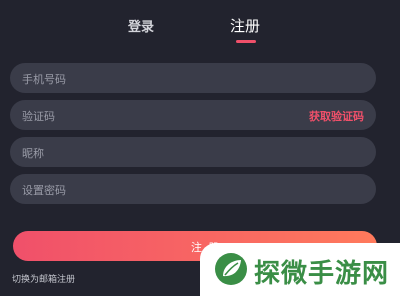 This screenshot has width=400, height=296. Describe the element at coordinates (193, 115) in the screenshot. I see `verification-code-input: 验证码 获取验证码` at that location.